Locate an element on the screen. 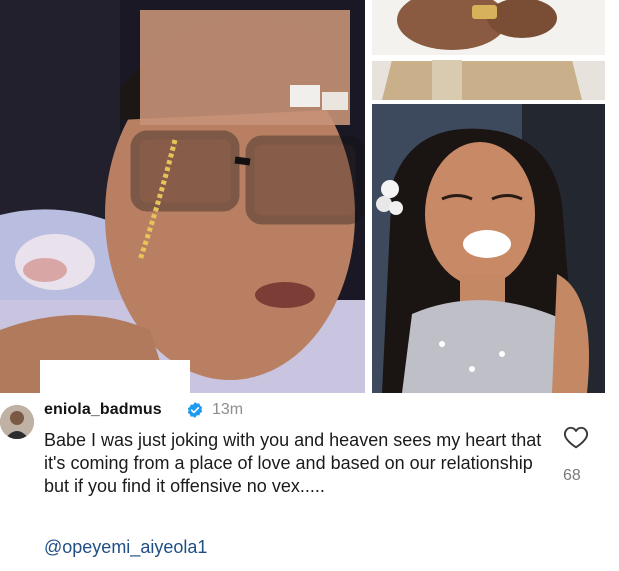 The image size is (619, 571). heart-icon is located at coordinates (576, 437).